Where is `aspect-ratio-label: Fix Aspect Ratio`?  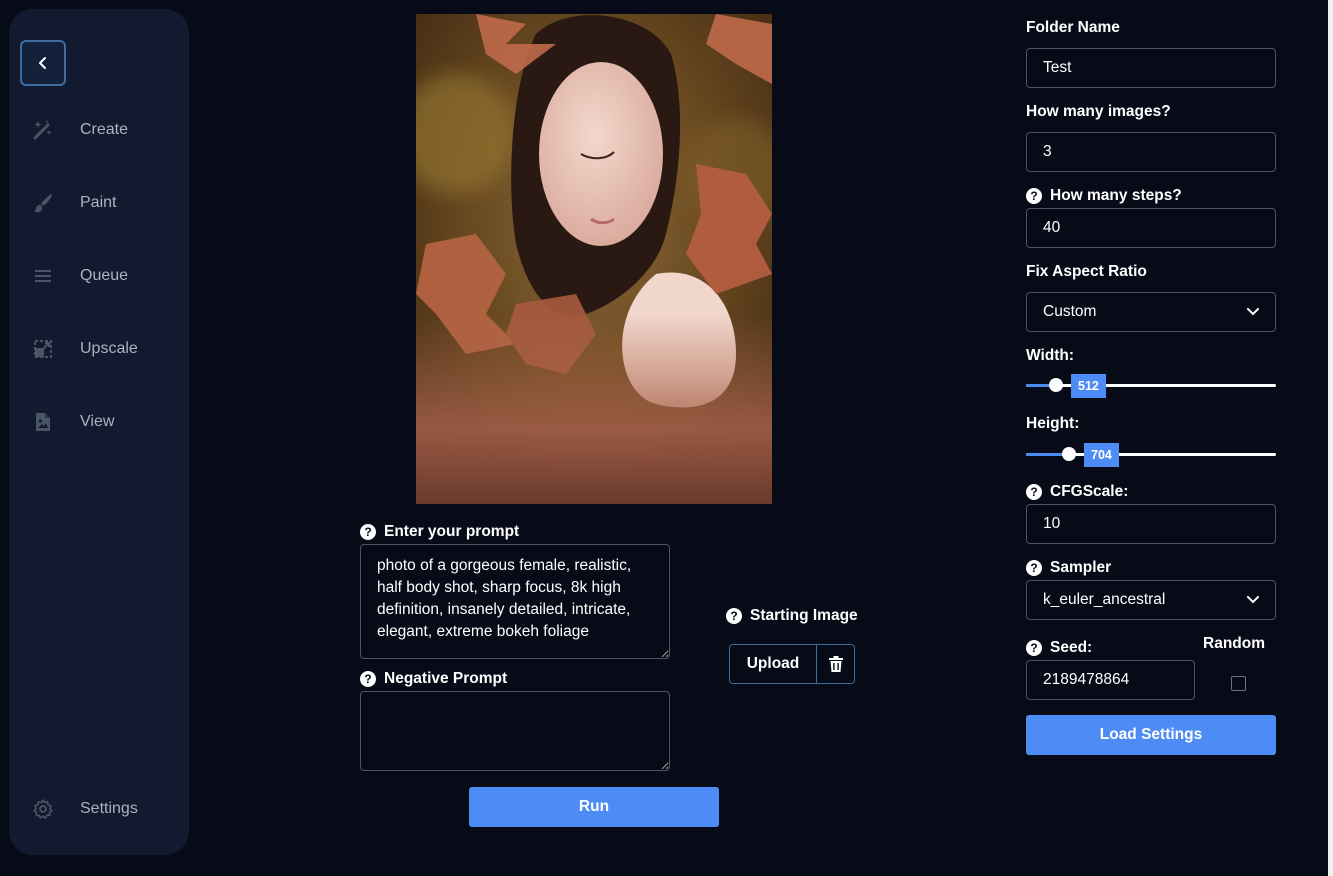
aspect-ratio-label: Fix Aspect Ratio is located at coordinates (1086, 271).